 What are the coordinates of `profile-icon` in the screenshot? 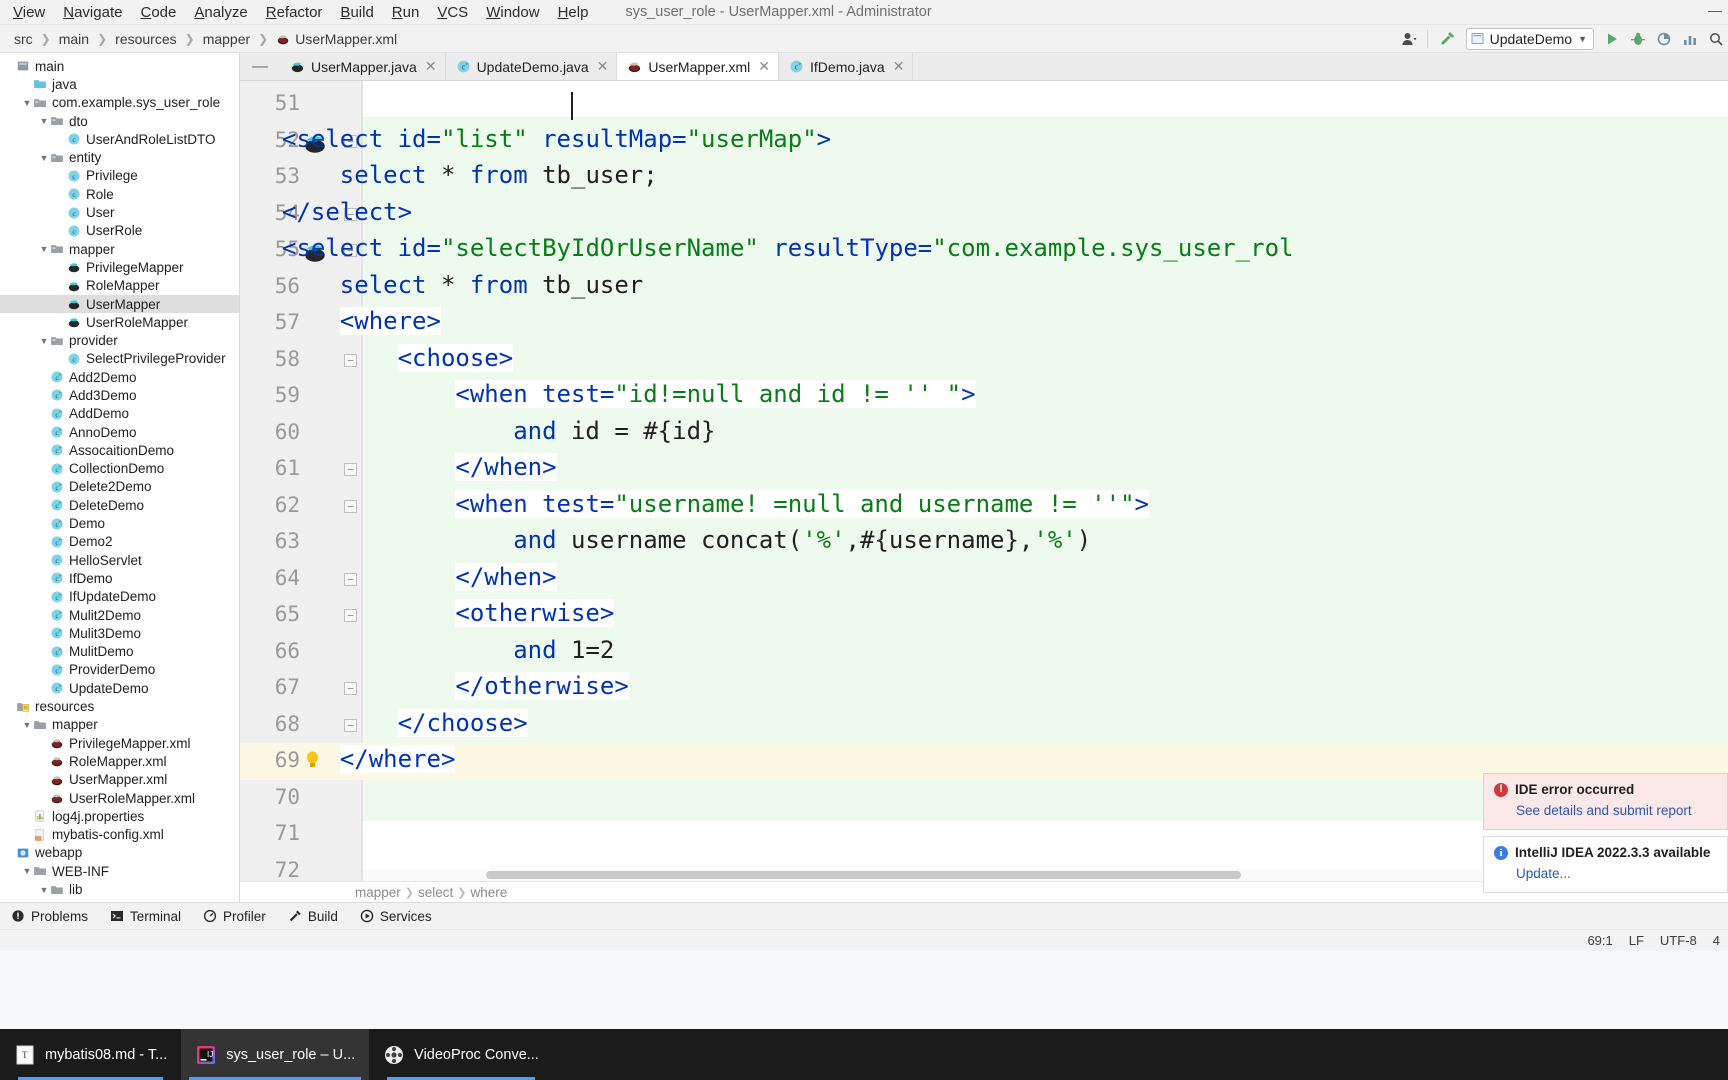 It's located at (1690, 39).